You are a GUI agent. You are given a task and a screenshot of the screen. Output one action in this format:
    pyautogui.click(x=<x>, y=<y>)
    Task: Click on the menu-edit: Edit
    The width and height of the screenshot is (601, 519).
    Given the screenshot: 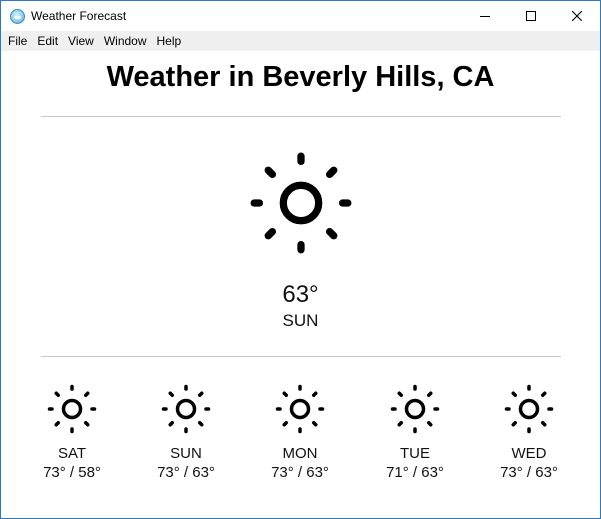 What is the action you would take?
    pyautogui.click(x=47, y=41)
    